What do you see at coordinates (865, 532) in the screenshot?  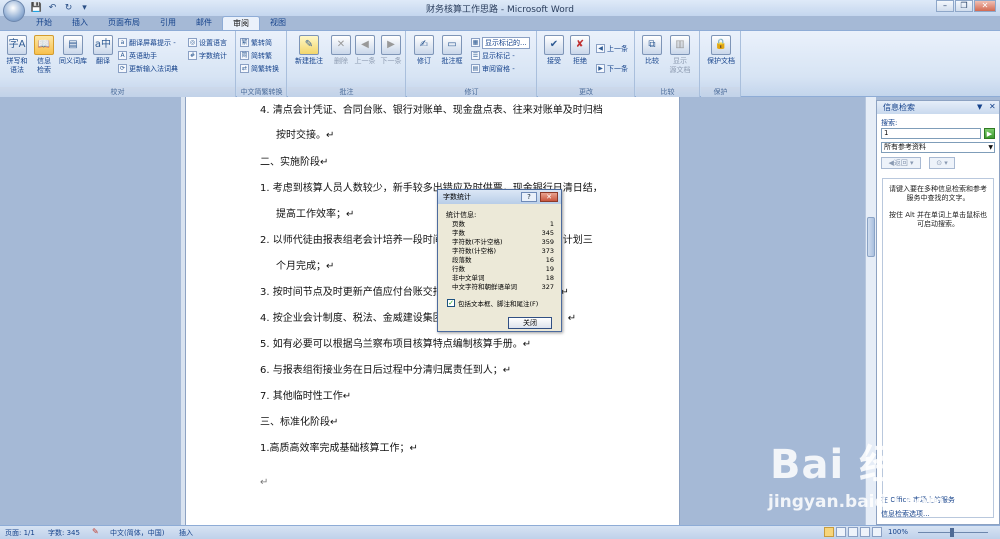 I see `outline-icon` at bounding box center [865, 532].